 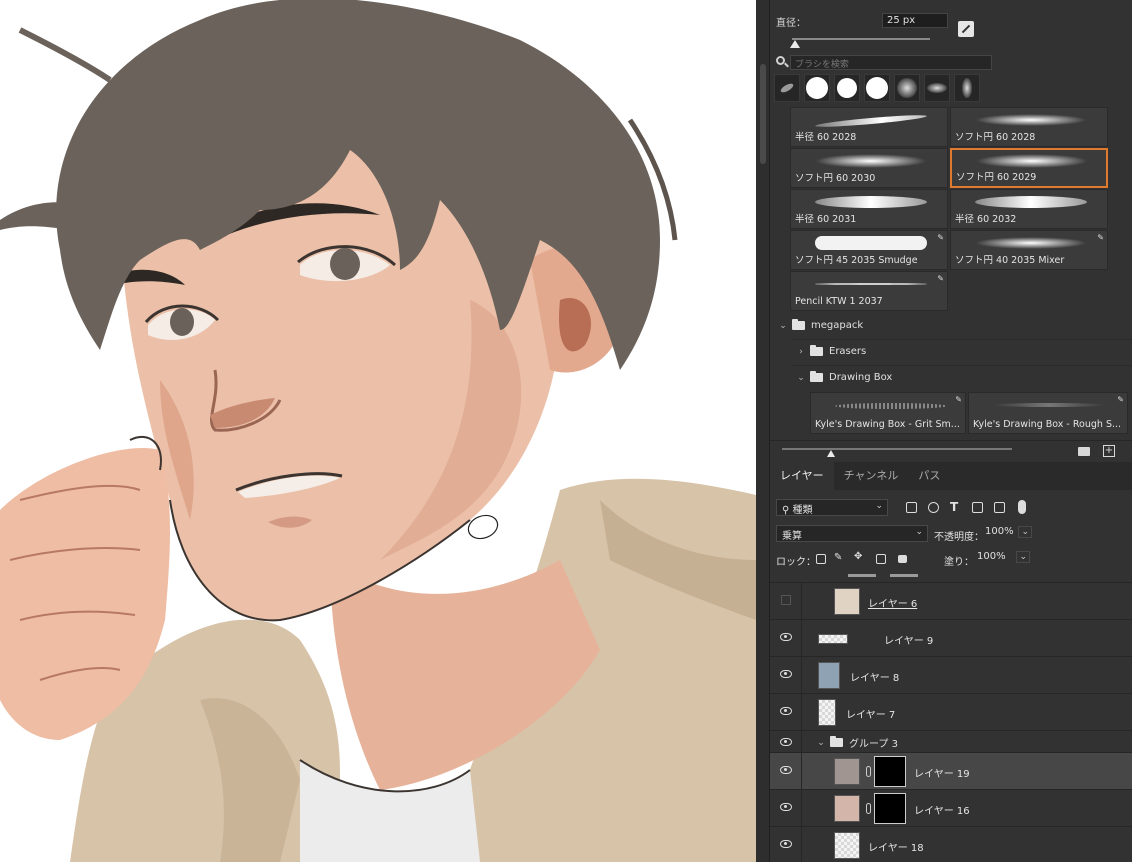 What do you see at coordinates (897, 449) in the screenshot?
I see `preview-size-slider` at bounding box center [897, 449].